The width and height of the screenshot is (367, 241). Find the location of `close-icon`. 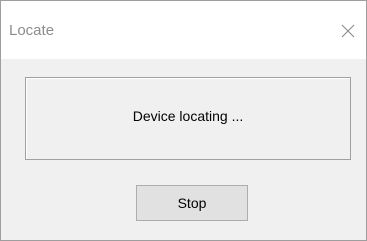

close-icon is located at coordinates (348, 31).